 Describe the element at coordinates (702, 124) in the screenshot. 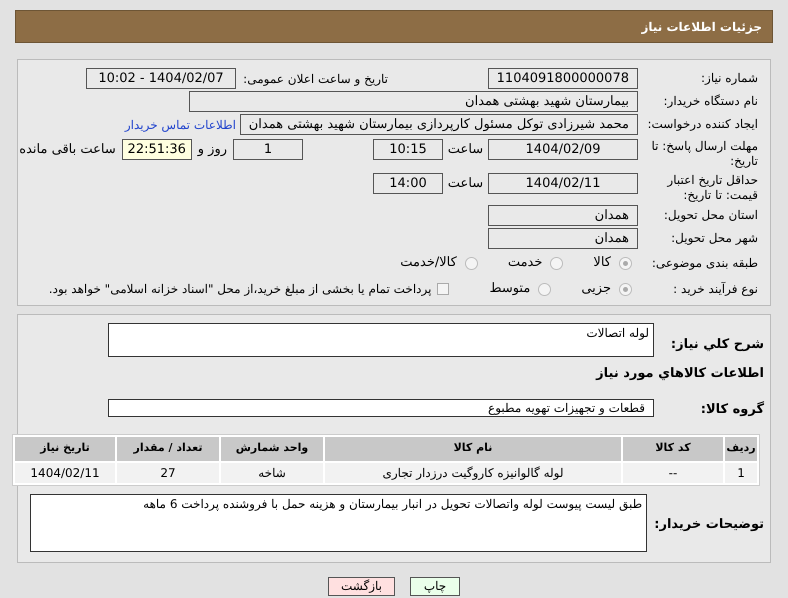

I see `field-label: ایجاد کننده درخواست:` at that location.